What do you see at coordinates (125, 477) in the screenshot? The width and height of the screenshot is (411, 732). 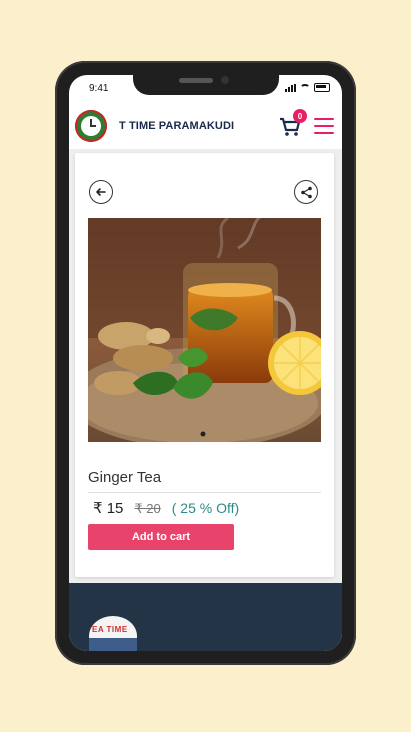 I see `product-name: Ginger Tea` at bounding box center [125, 477].